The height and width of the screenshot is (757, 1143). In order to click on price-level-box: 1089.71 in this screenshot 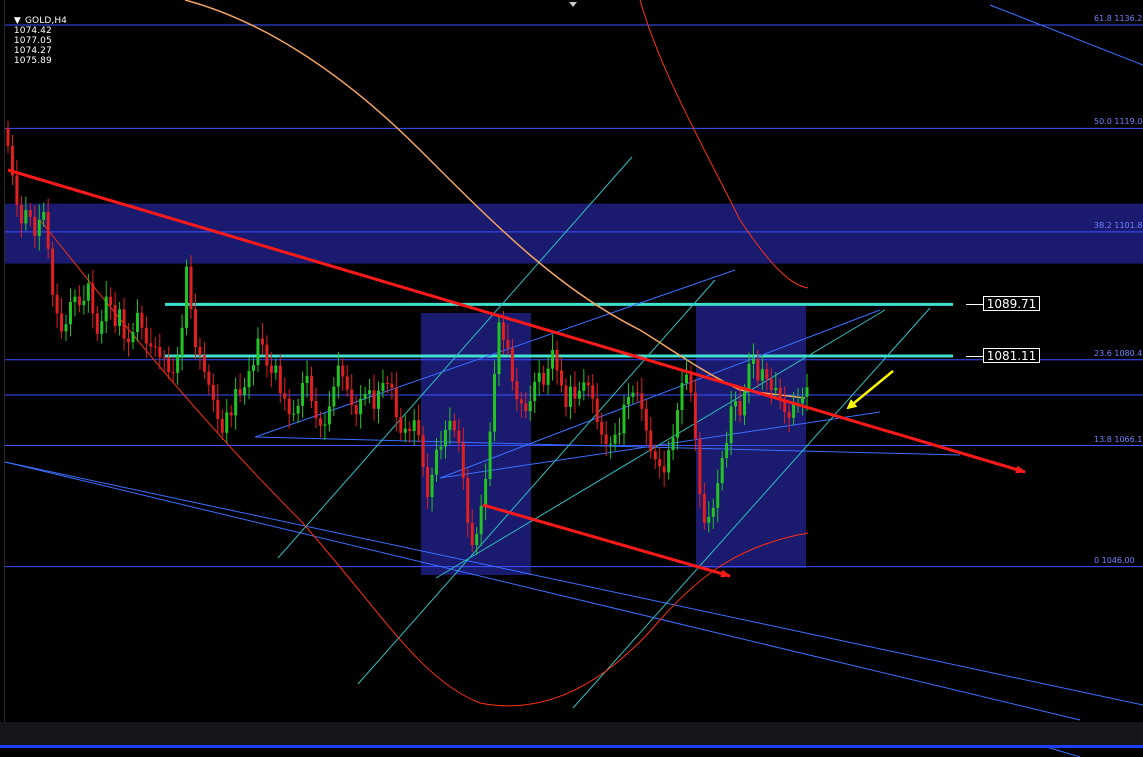, I will do `click(1011, 304)`.